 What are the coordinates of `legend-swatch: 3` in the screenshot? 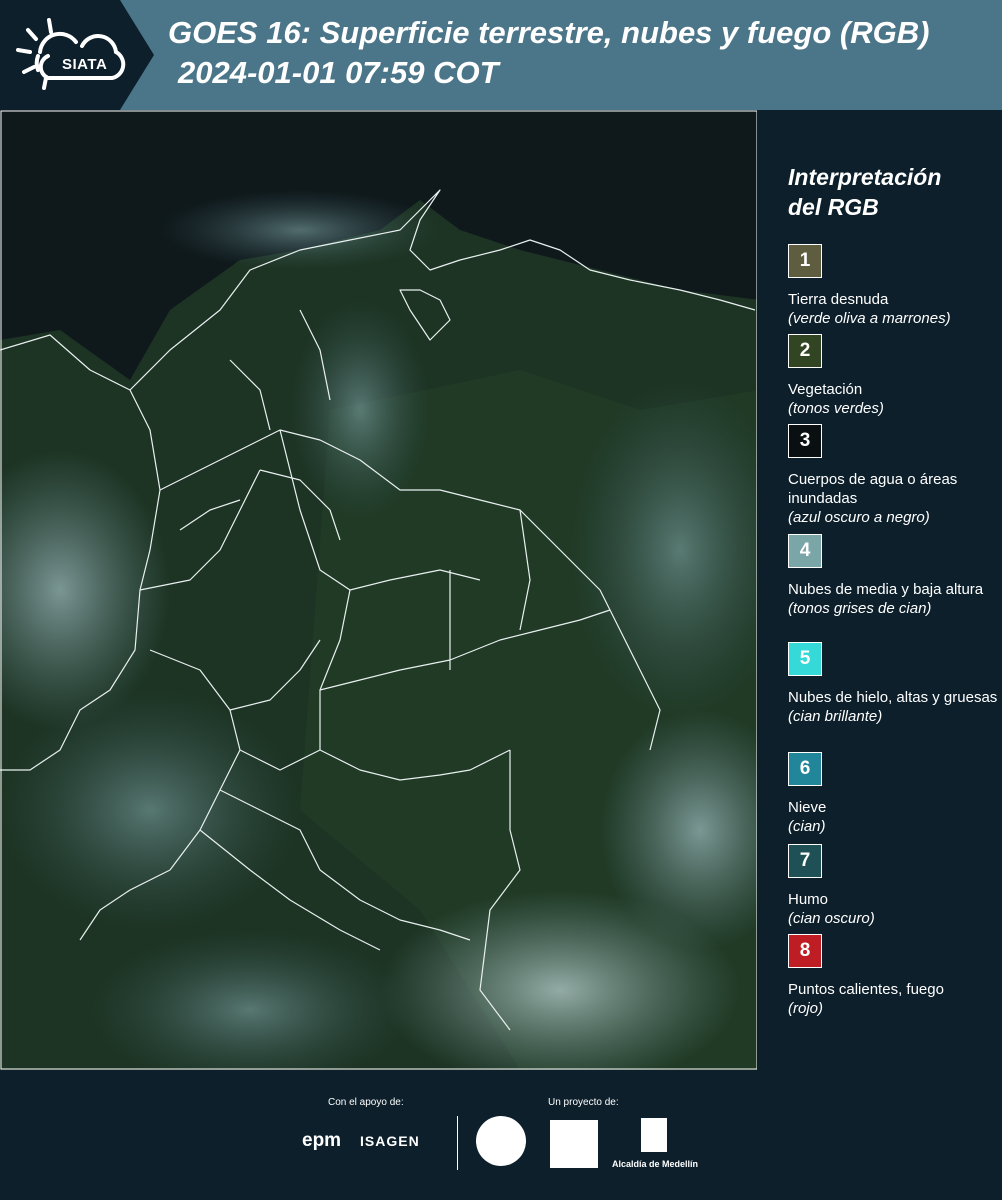 It's located at (805, 441).